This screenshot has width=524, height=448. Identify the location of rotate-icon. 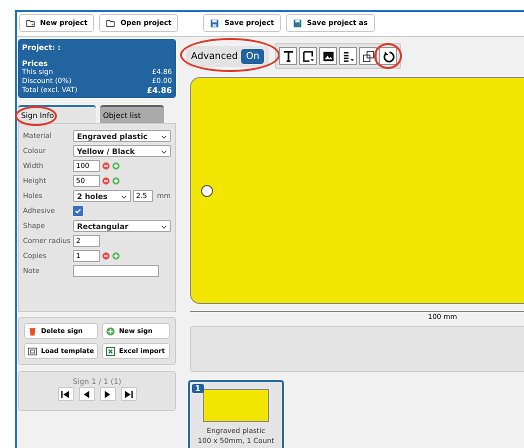
(388, 56).